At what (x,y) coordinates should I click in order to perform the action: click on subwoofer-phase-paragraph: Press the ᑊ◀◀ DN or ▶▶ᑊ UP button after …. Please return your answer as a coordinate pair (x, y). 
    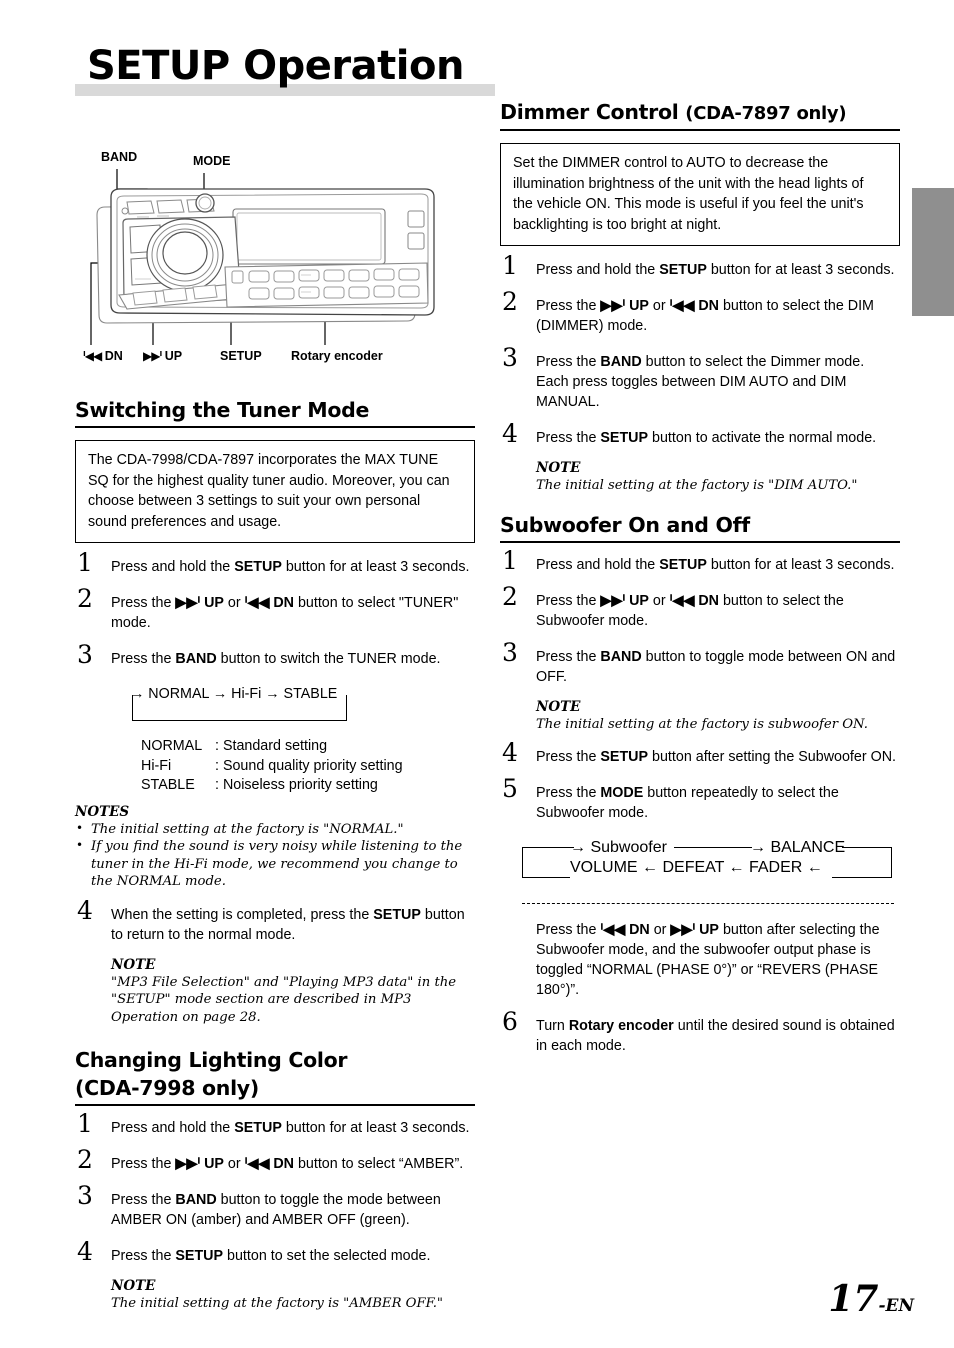
    Looking at the image, I should click on (708, 960).